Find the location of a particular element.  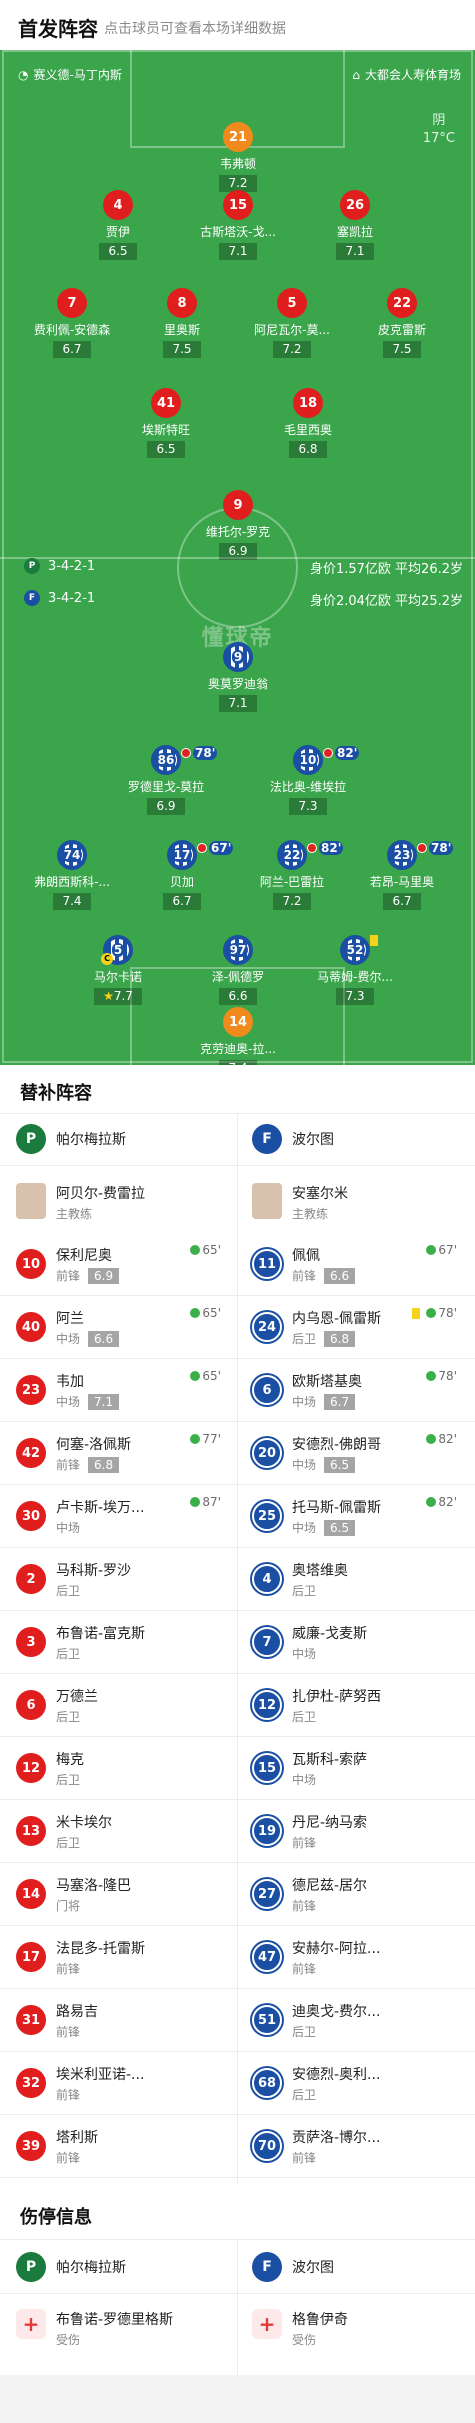

injured-player: + 格鲁伊奇 受伤 is located at coordinates (354, 2328).